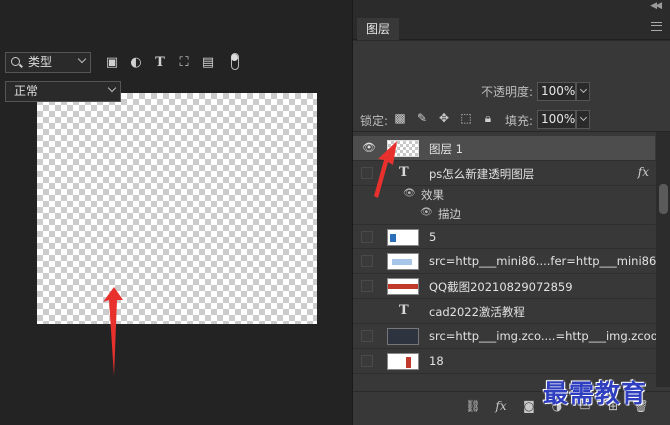 This screenshot has width=670, height=425. Describe the element at coordinates (26, 91) in the screenshot. I see `blend-mode-value: 正常` at that location.